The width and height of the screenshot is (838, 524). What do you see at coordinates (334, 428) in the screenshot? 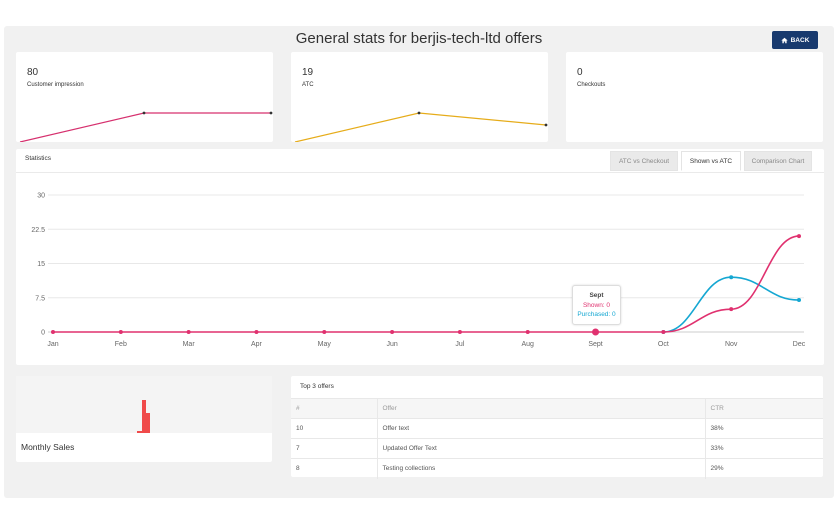
I see `offer-rank: 10` at bounding box center [334, 428].